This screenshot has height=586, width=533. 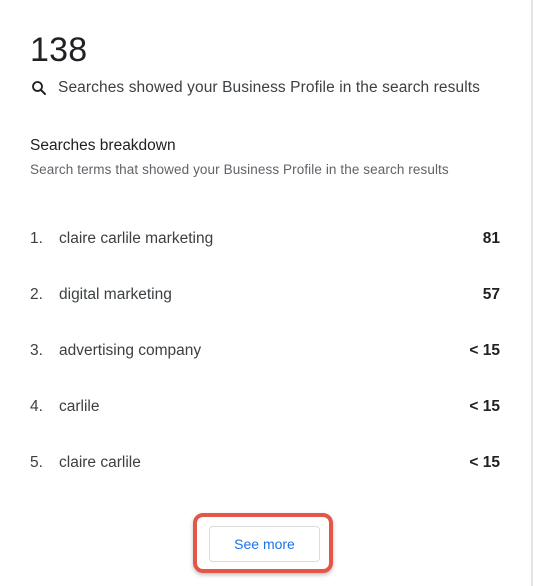 I want to click on term-rank: 1., so click(x=36, y=238).